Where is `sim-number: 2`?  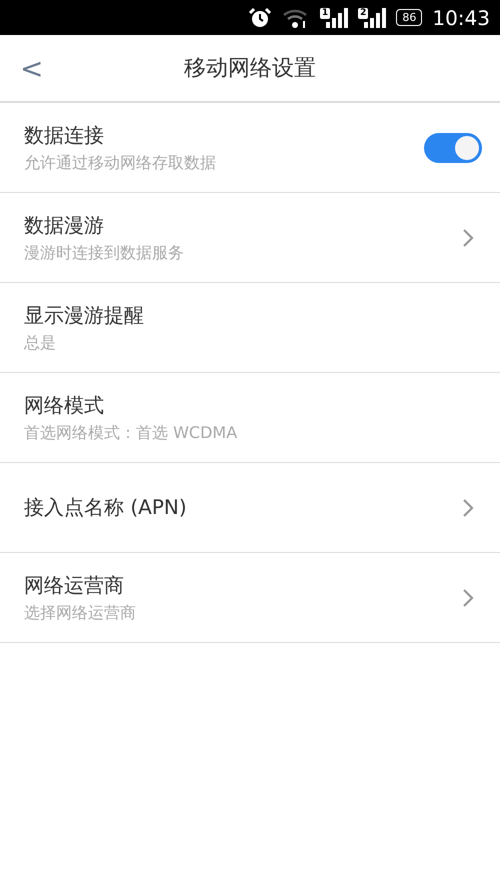
sim-number: 2 is located at coordinates (363, 13).